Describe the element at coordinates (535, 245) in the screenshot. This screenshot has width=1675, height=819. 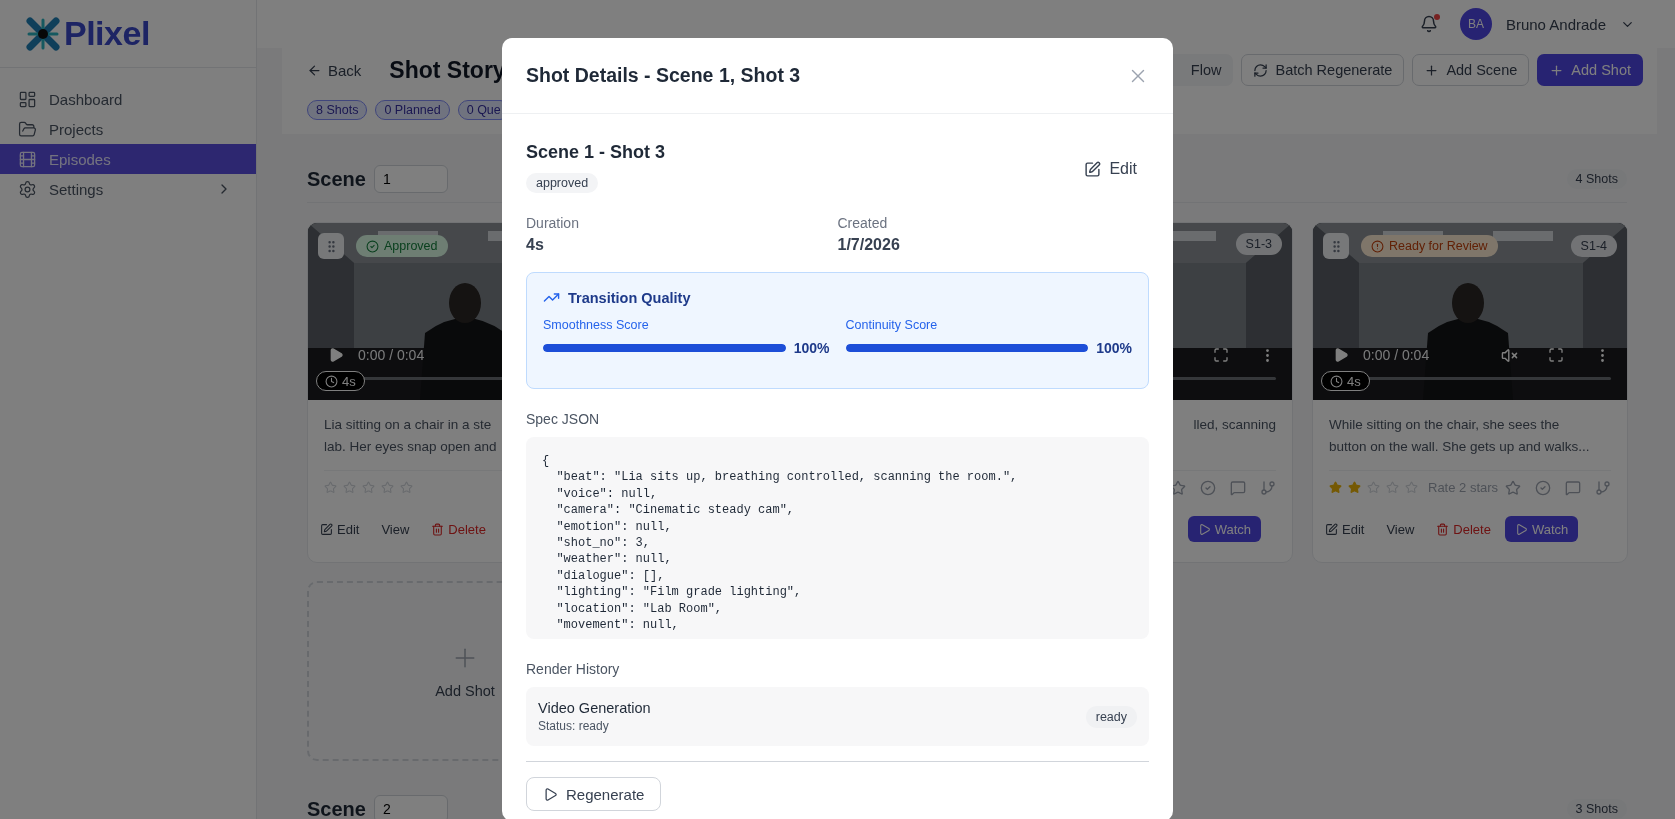
I see `field-value: 4s` at that location.